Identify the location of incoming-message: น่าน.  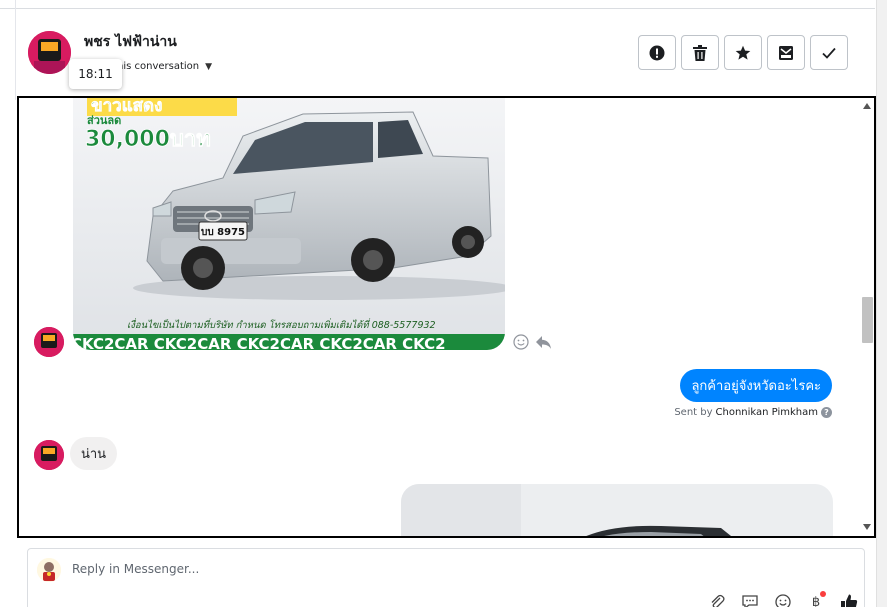
(94, 453).